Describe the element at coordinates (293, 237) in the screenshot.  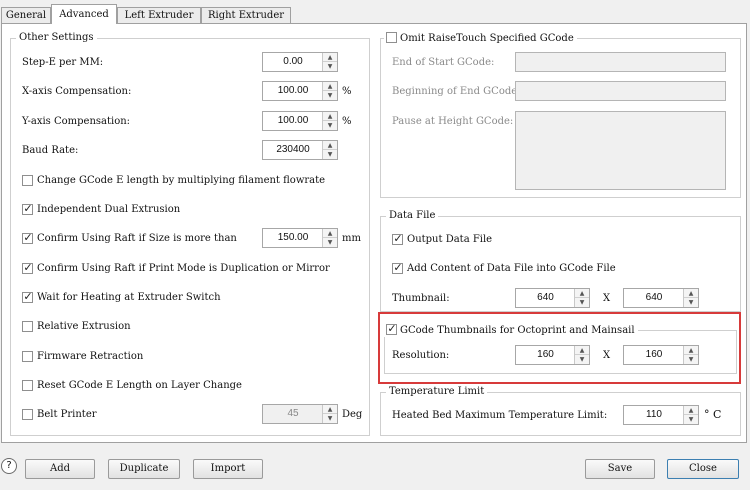
I see `raft-size-value: 150.00` at that location.